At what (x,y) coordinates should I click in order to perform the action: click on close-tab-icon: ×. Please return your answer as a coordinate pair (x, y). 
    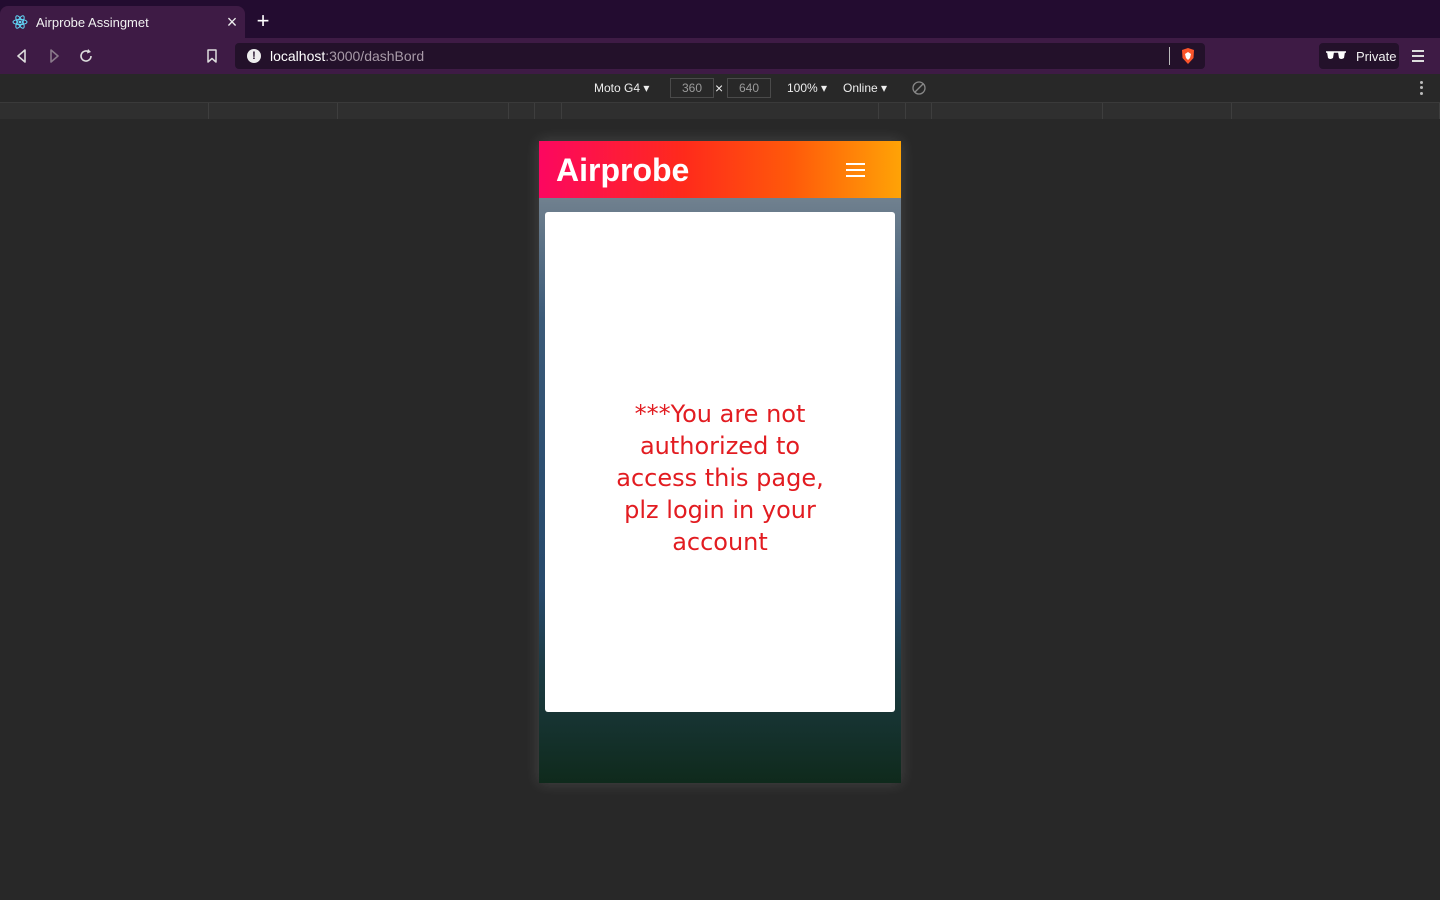
    Looking at the image, I should click on (232, 22).